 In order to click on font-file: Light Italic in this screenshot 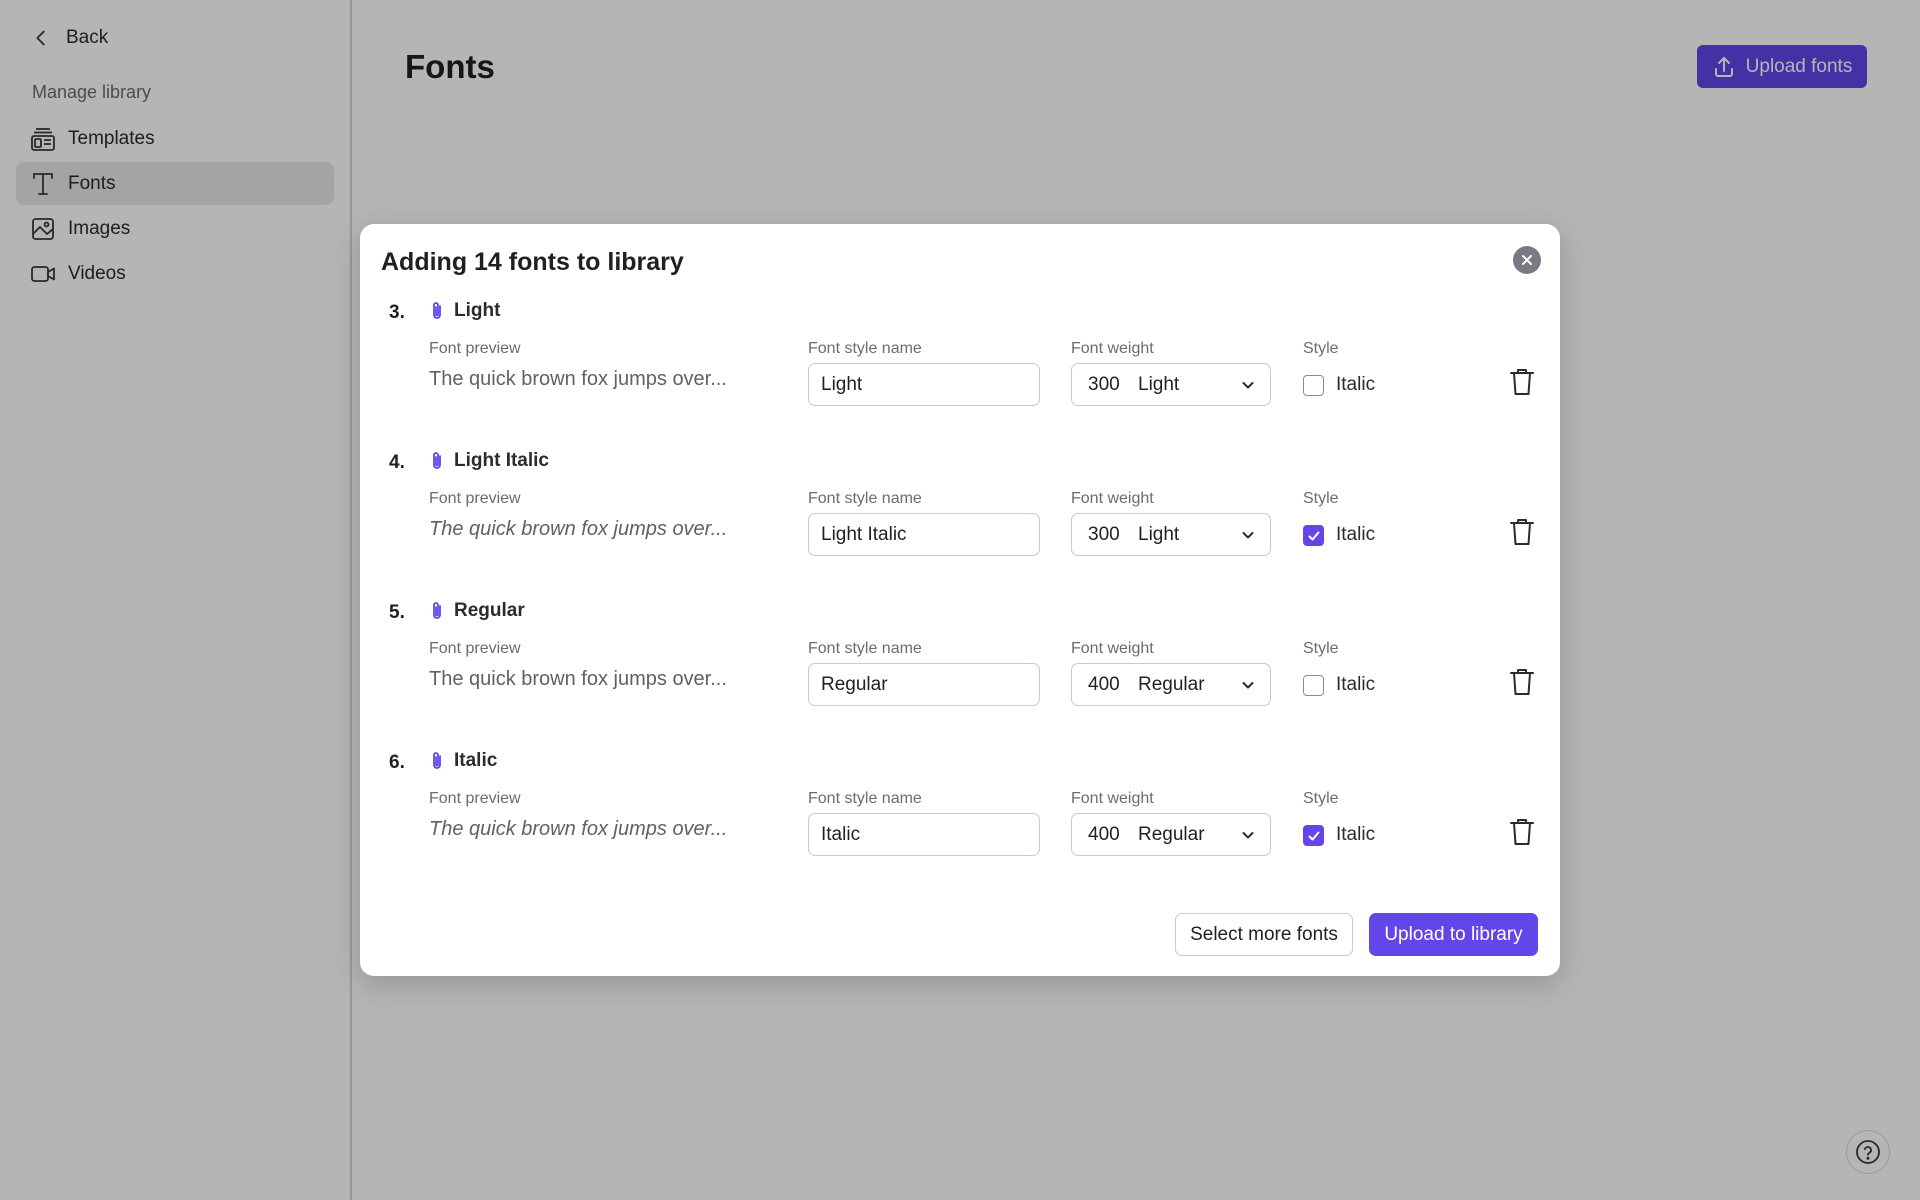, I will do `click(488, 461)`.